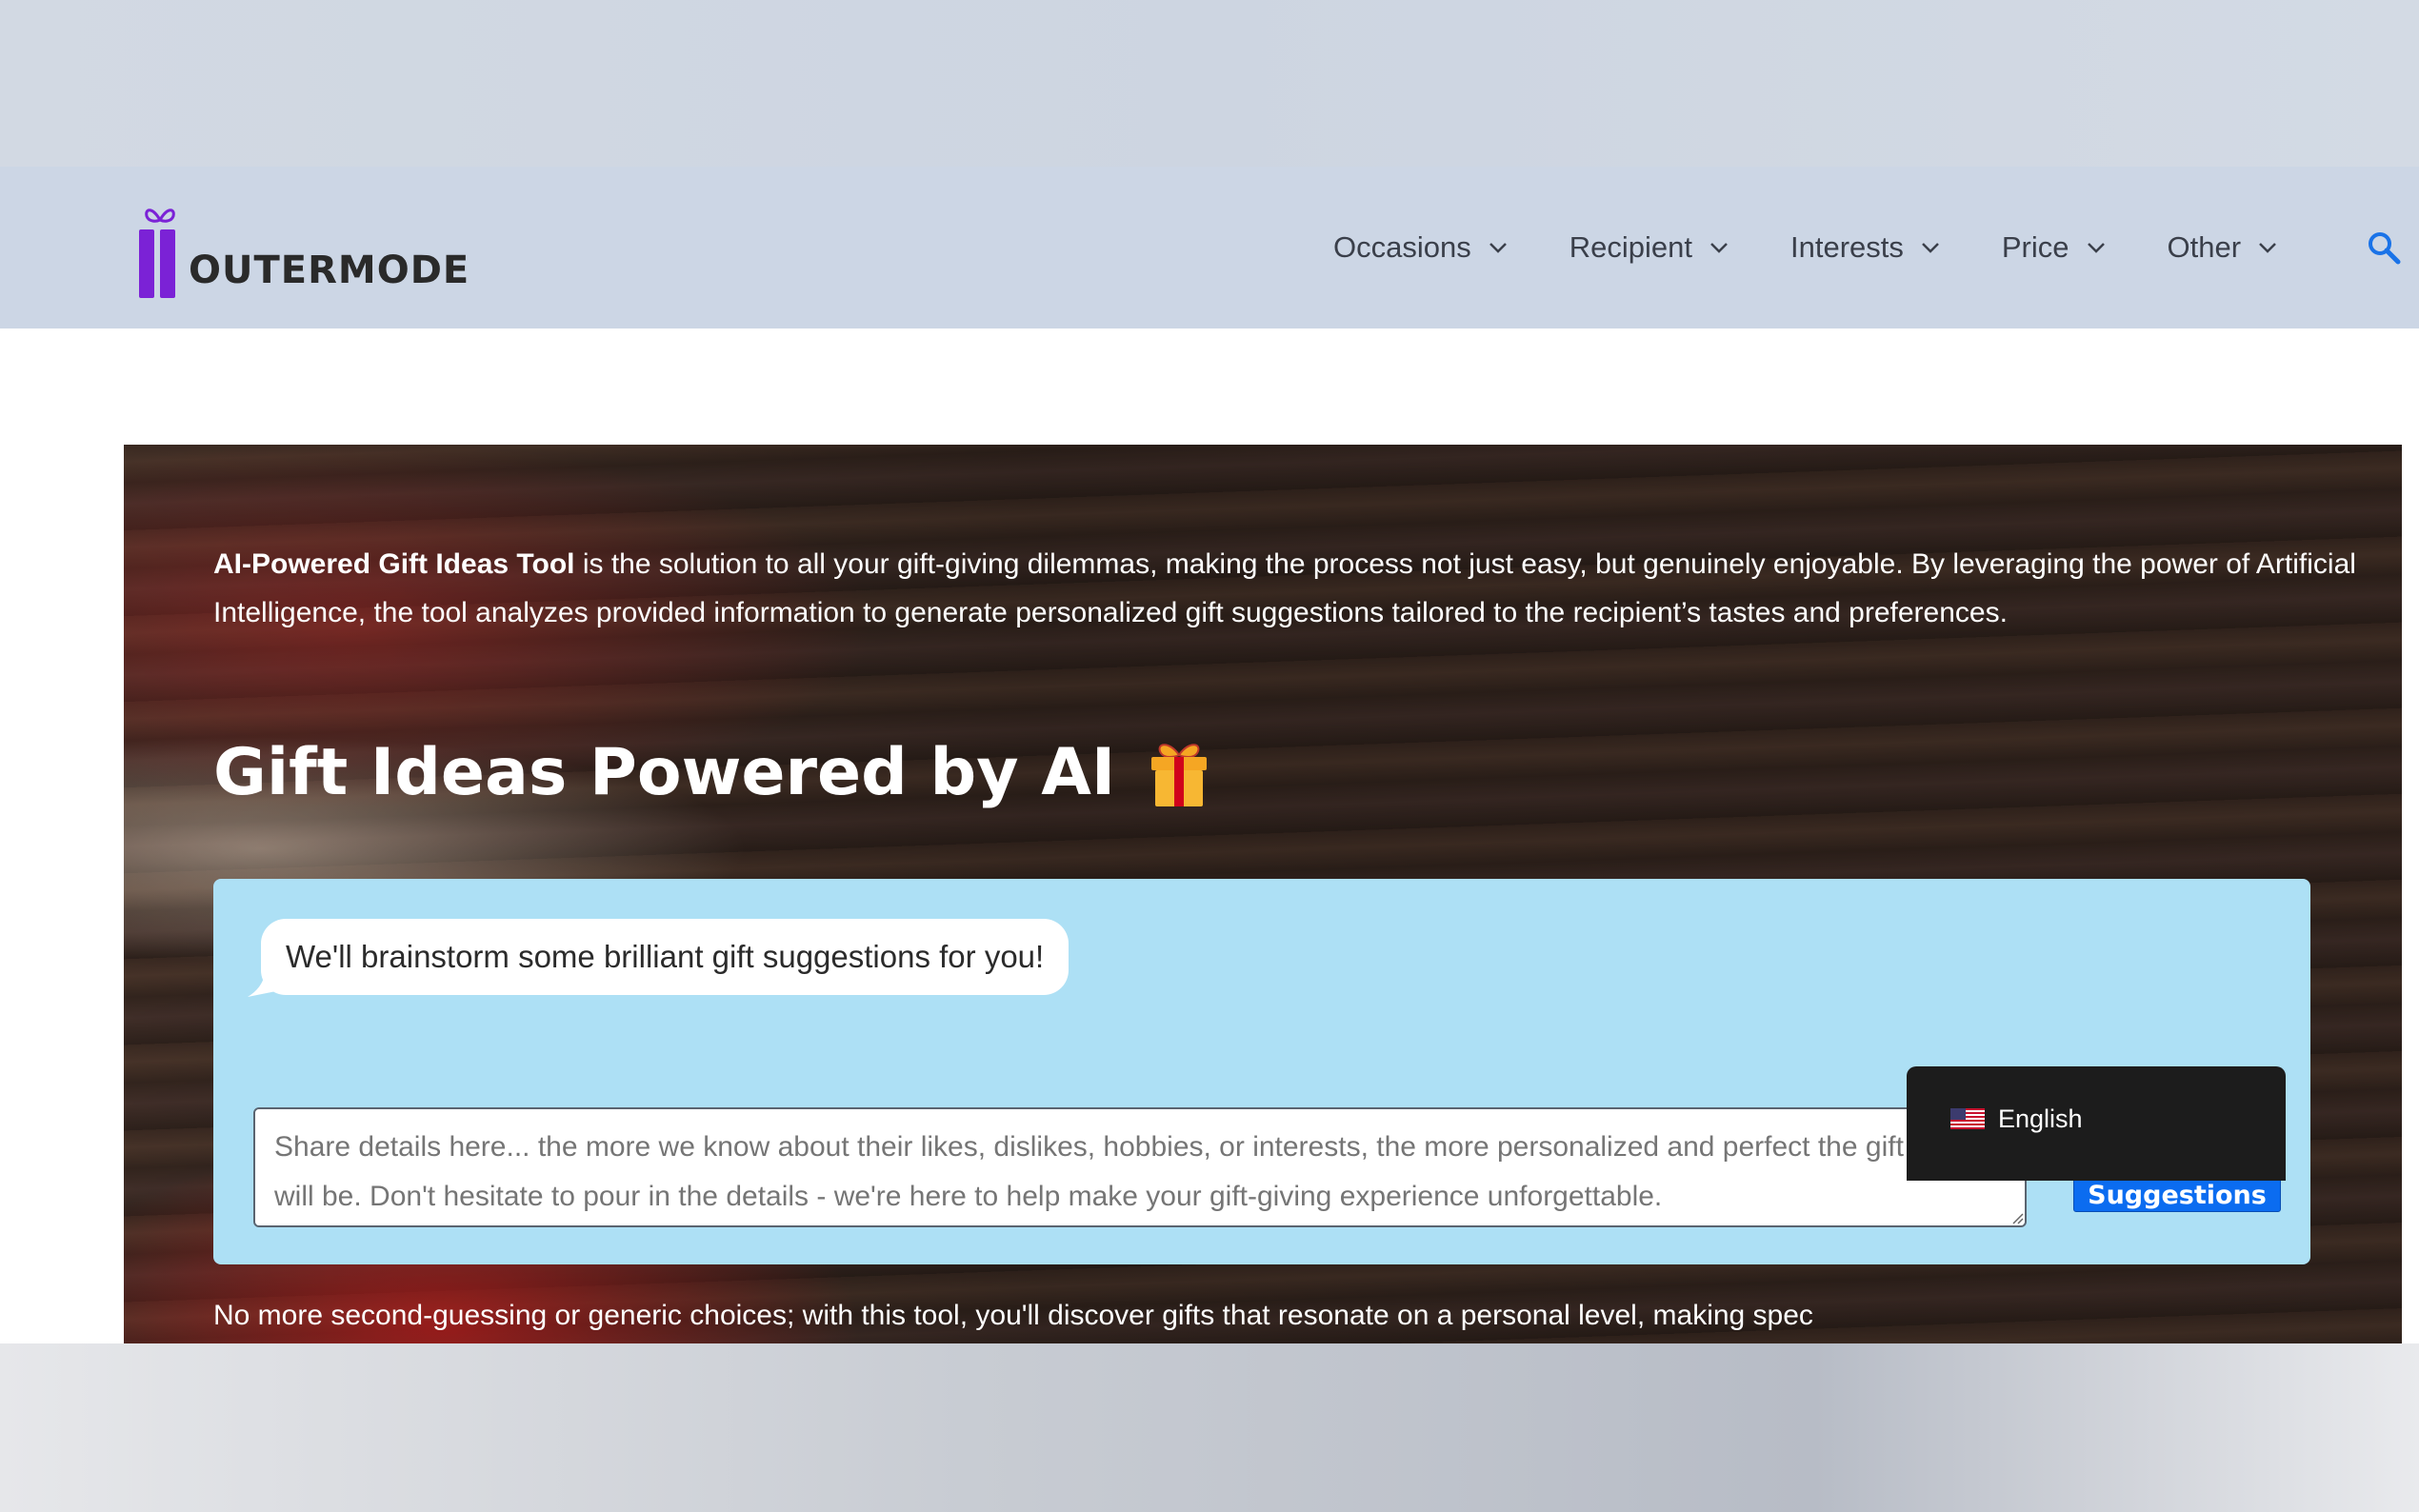 The height and width of the screenshot is (1512, 2419). I want to click on nav-label: Interests, so click(1846, 247).